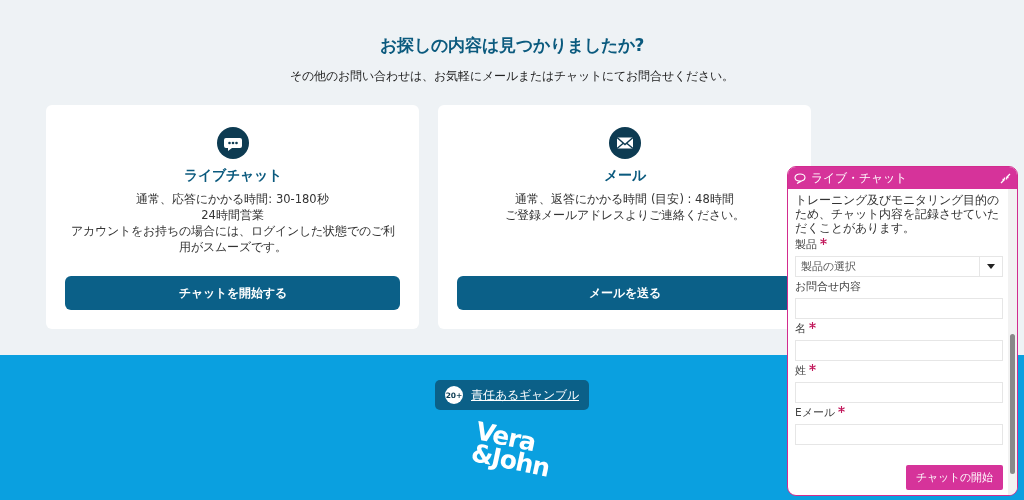 This screenshot has height=500, width=1024. I want to click on card-text: 通常、返答にかかる時間 (目安) : 48時間, so click(624, 199).